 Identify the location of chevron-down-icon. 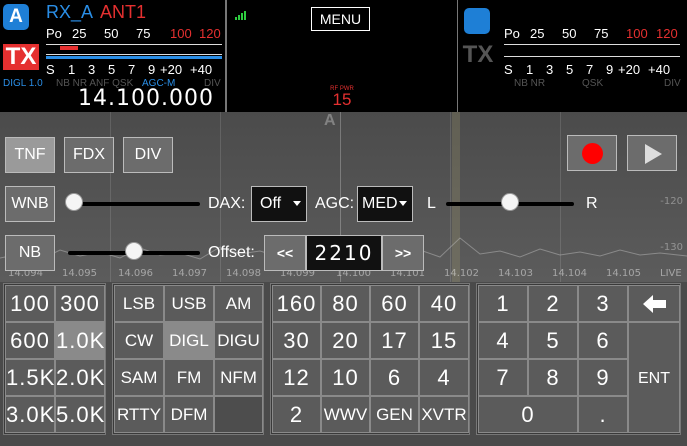
(403, 203).